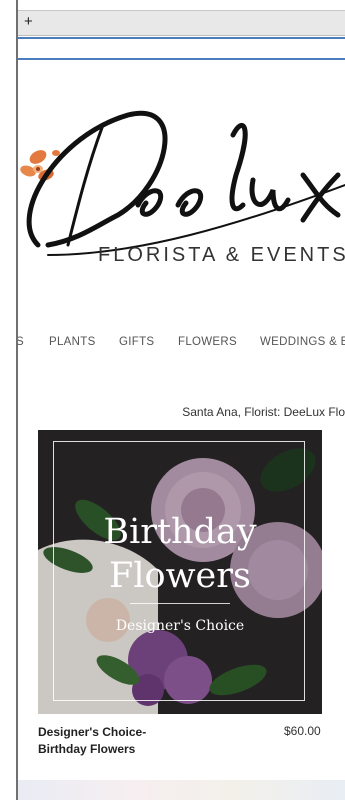 The height and width of the screenshot is (800, 345). What do you see at coordinates (181, 790) in the screenshot?
I see `next-product-image-partial` at bounding box center [181, 790].